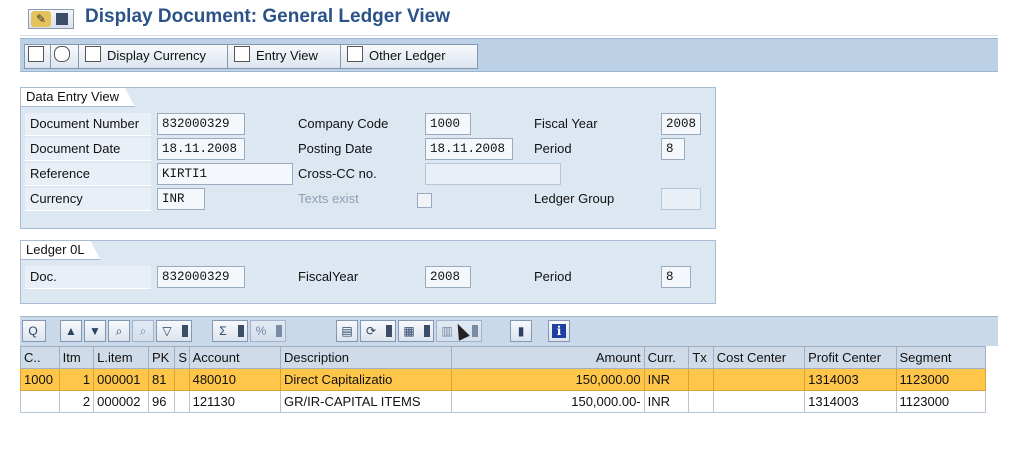 This screenshot has height=457, width=1016. I want to click on find-next-icon: ⌕, so click(143, 331).